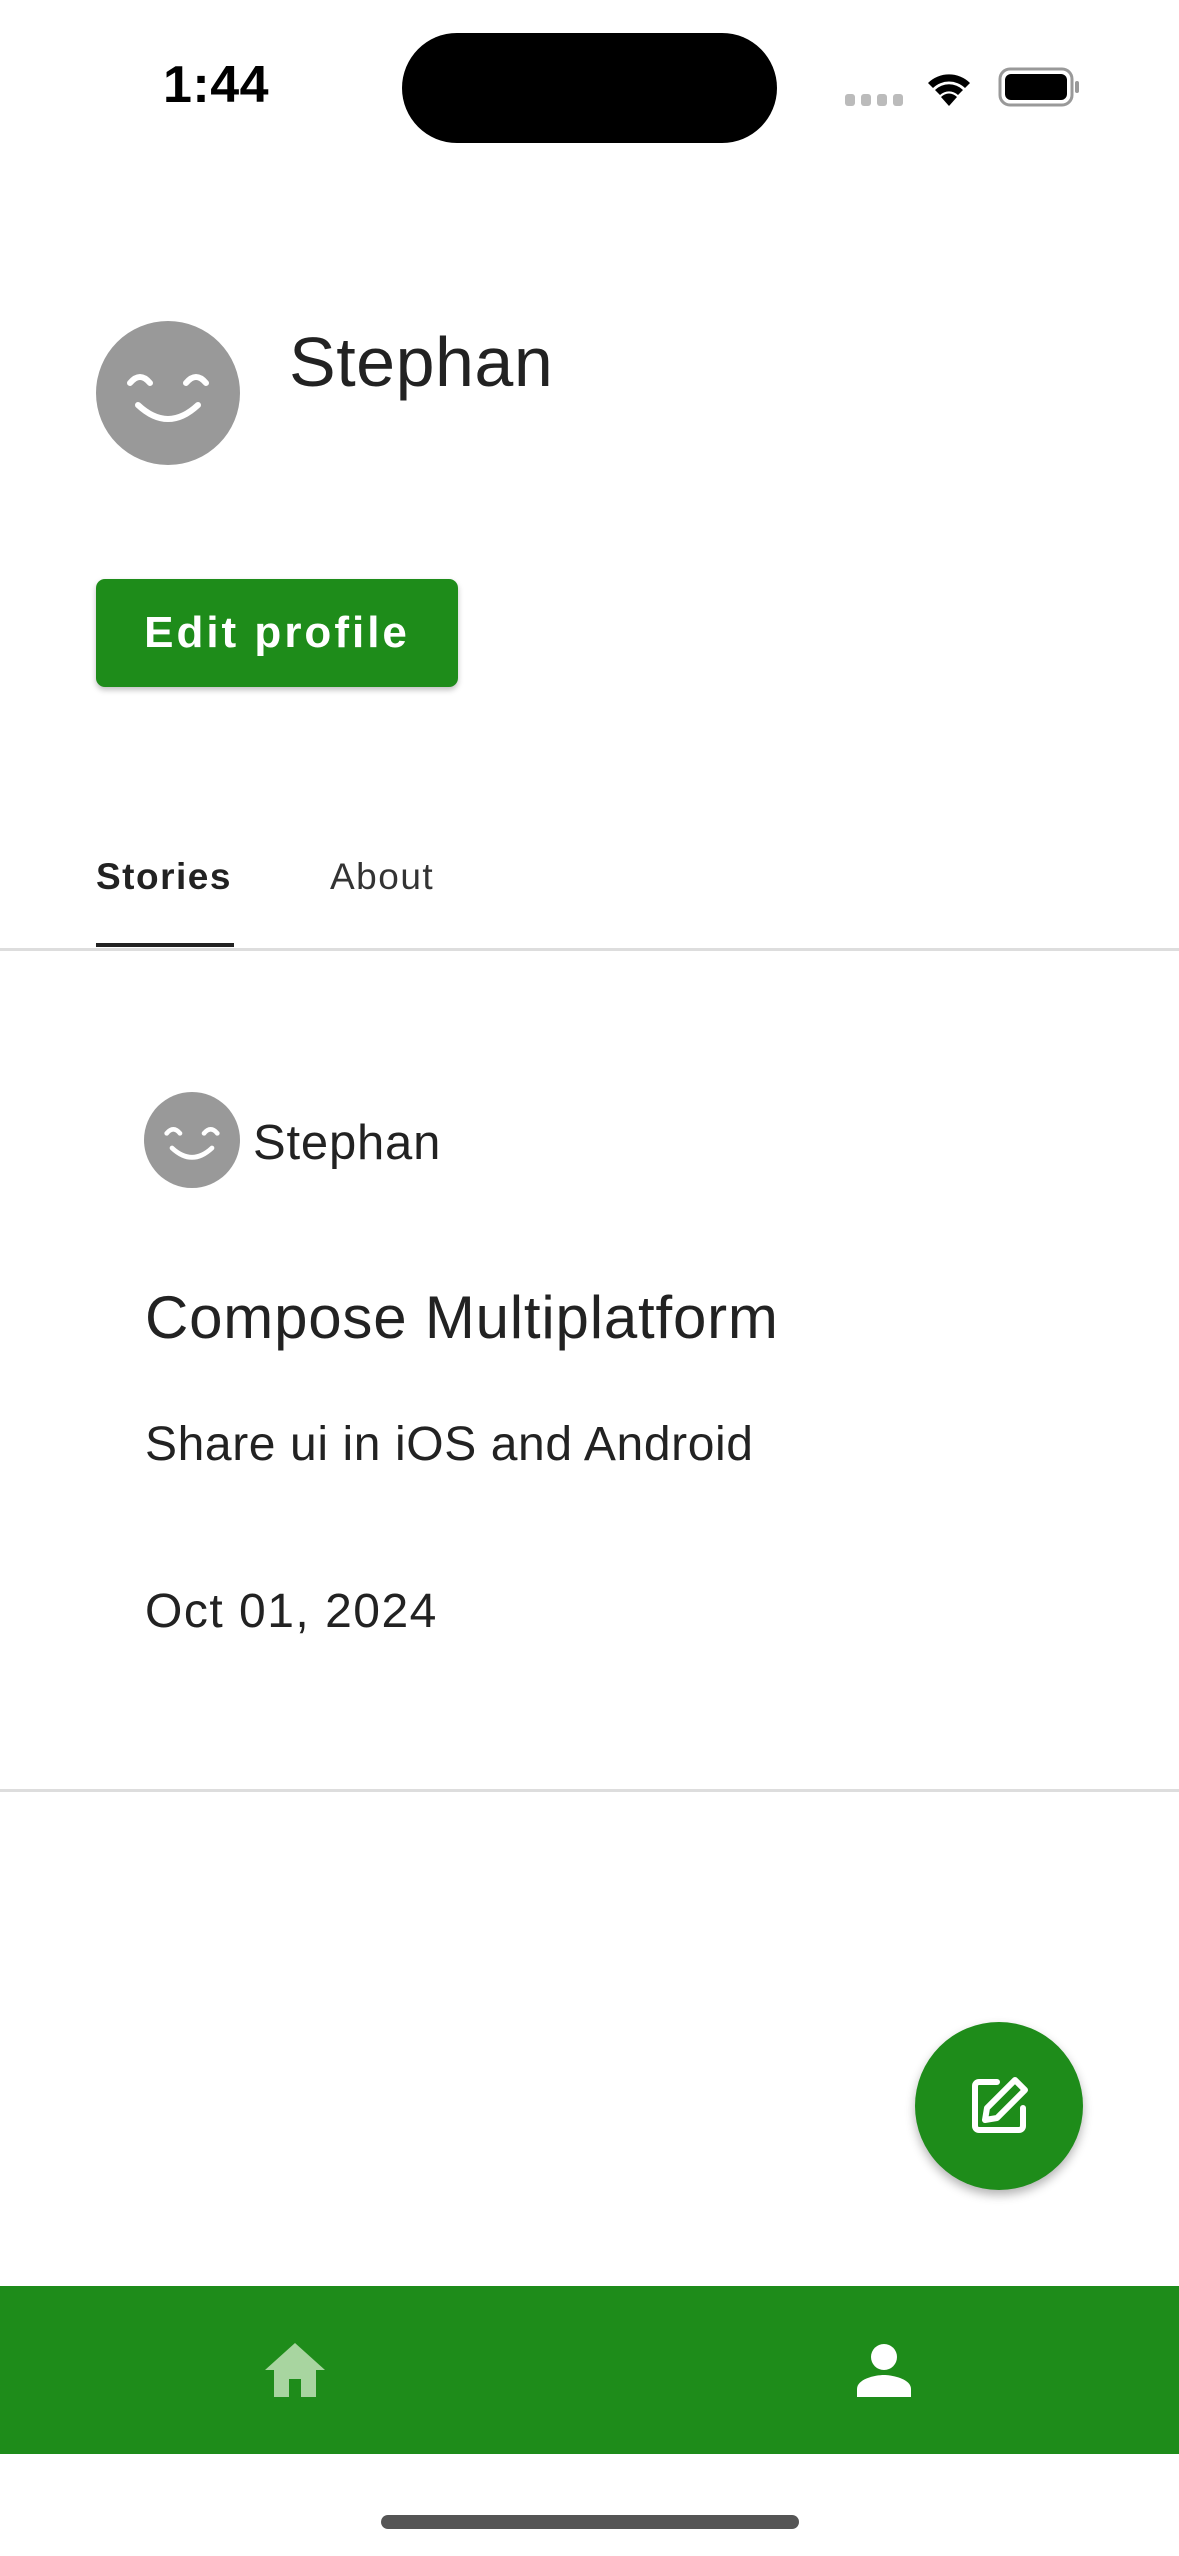 Image resolution: width=1179 pixels, height=2556 pixels. I want to click on story-subtitle: Share ui in iOS and Android, so click(449, 1444).